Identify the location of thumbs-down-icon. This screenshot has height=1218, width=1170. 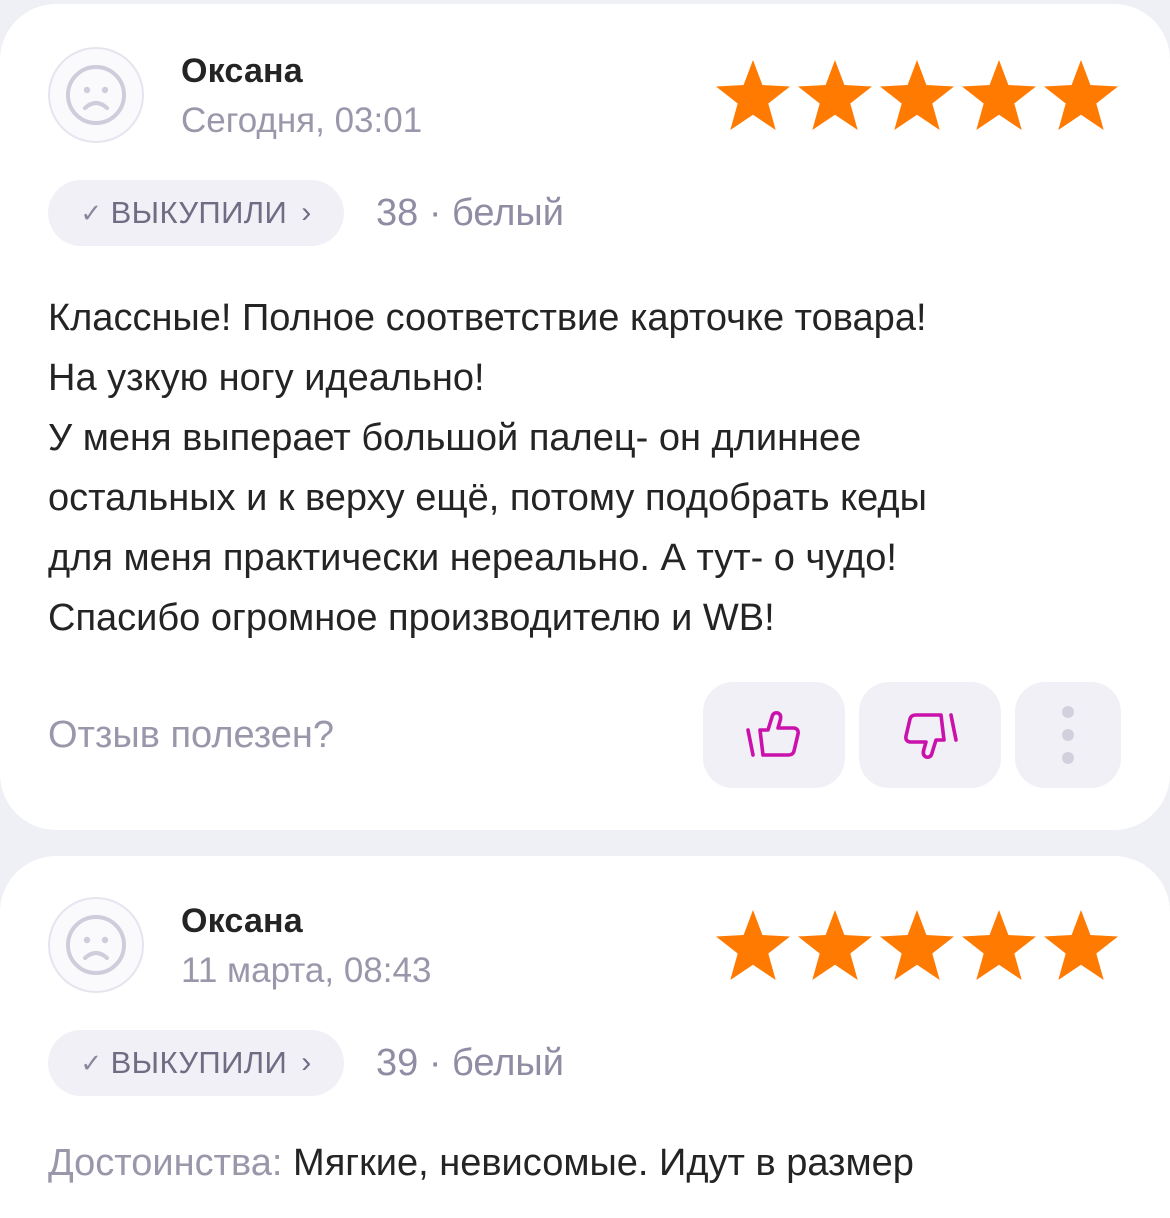
(931, 736).